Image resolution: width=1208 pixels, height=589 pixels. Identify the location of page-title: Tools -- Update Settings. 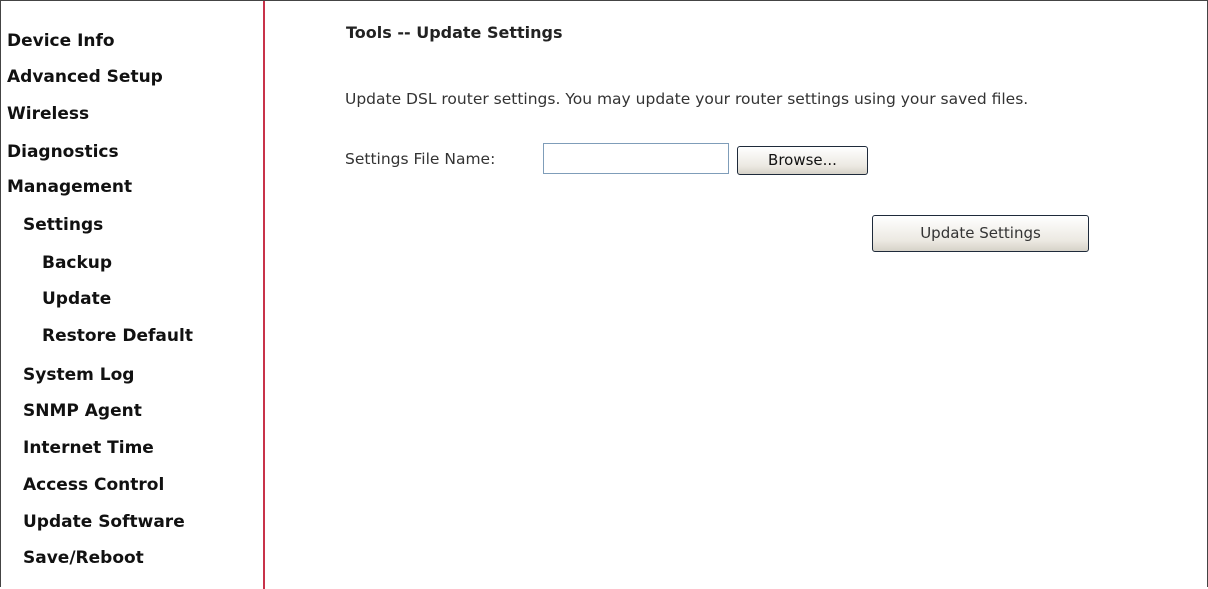
(454, 32).